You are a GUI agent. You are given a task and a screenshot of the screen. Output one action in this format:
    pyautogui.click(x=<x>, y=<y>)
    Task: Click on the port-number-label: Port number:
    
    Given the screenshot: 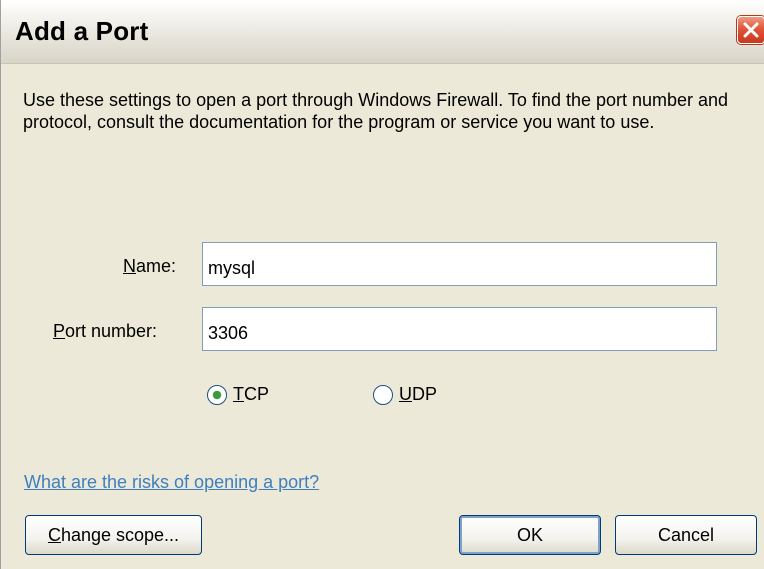 What is the action you would take?
    pyautogui.click(x=105, y=331)
    